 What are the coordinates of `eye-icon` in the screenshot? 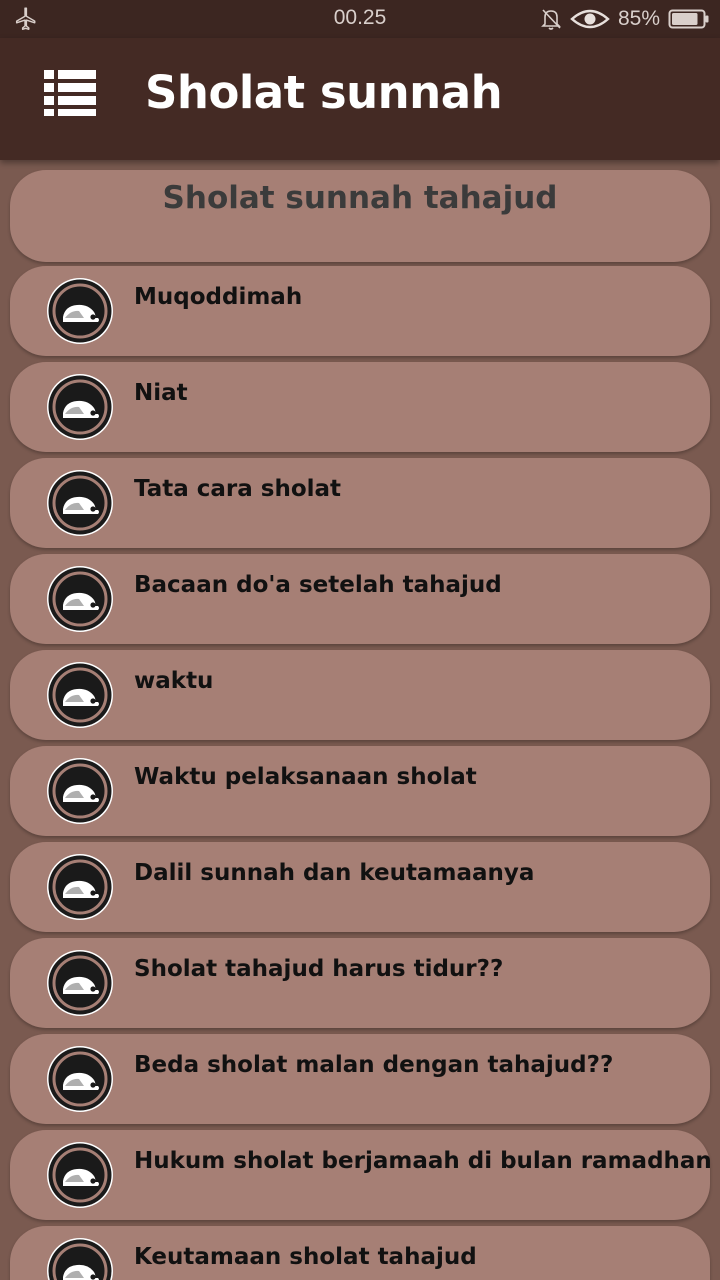 It's located at (590, 19).